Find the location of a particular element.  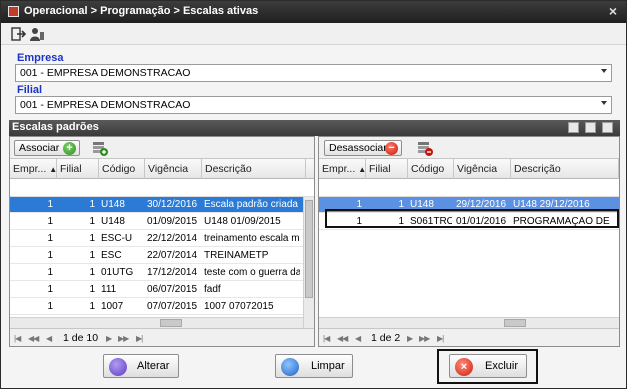

left-grid-toolbar: Associar + is located at coordinates (162, 148).